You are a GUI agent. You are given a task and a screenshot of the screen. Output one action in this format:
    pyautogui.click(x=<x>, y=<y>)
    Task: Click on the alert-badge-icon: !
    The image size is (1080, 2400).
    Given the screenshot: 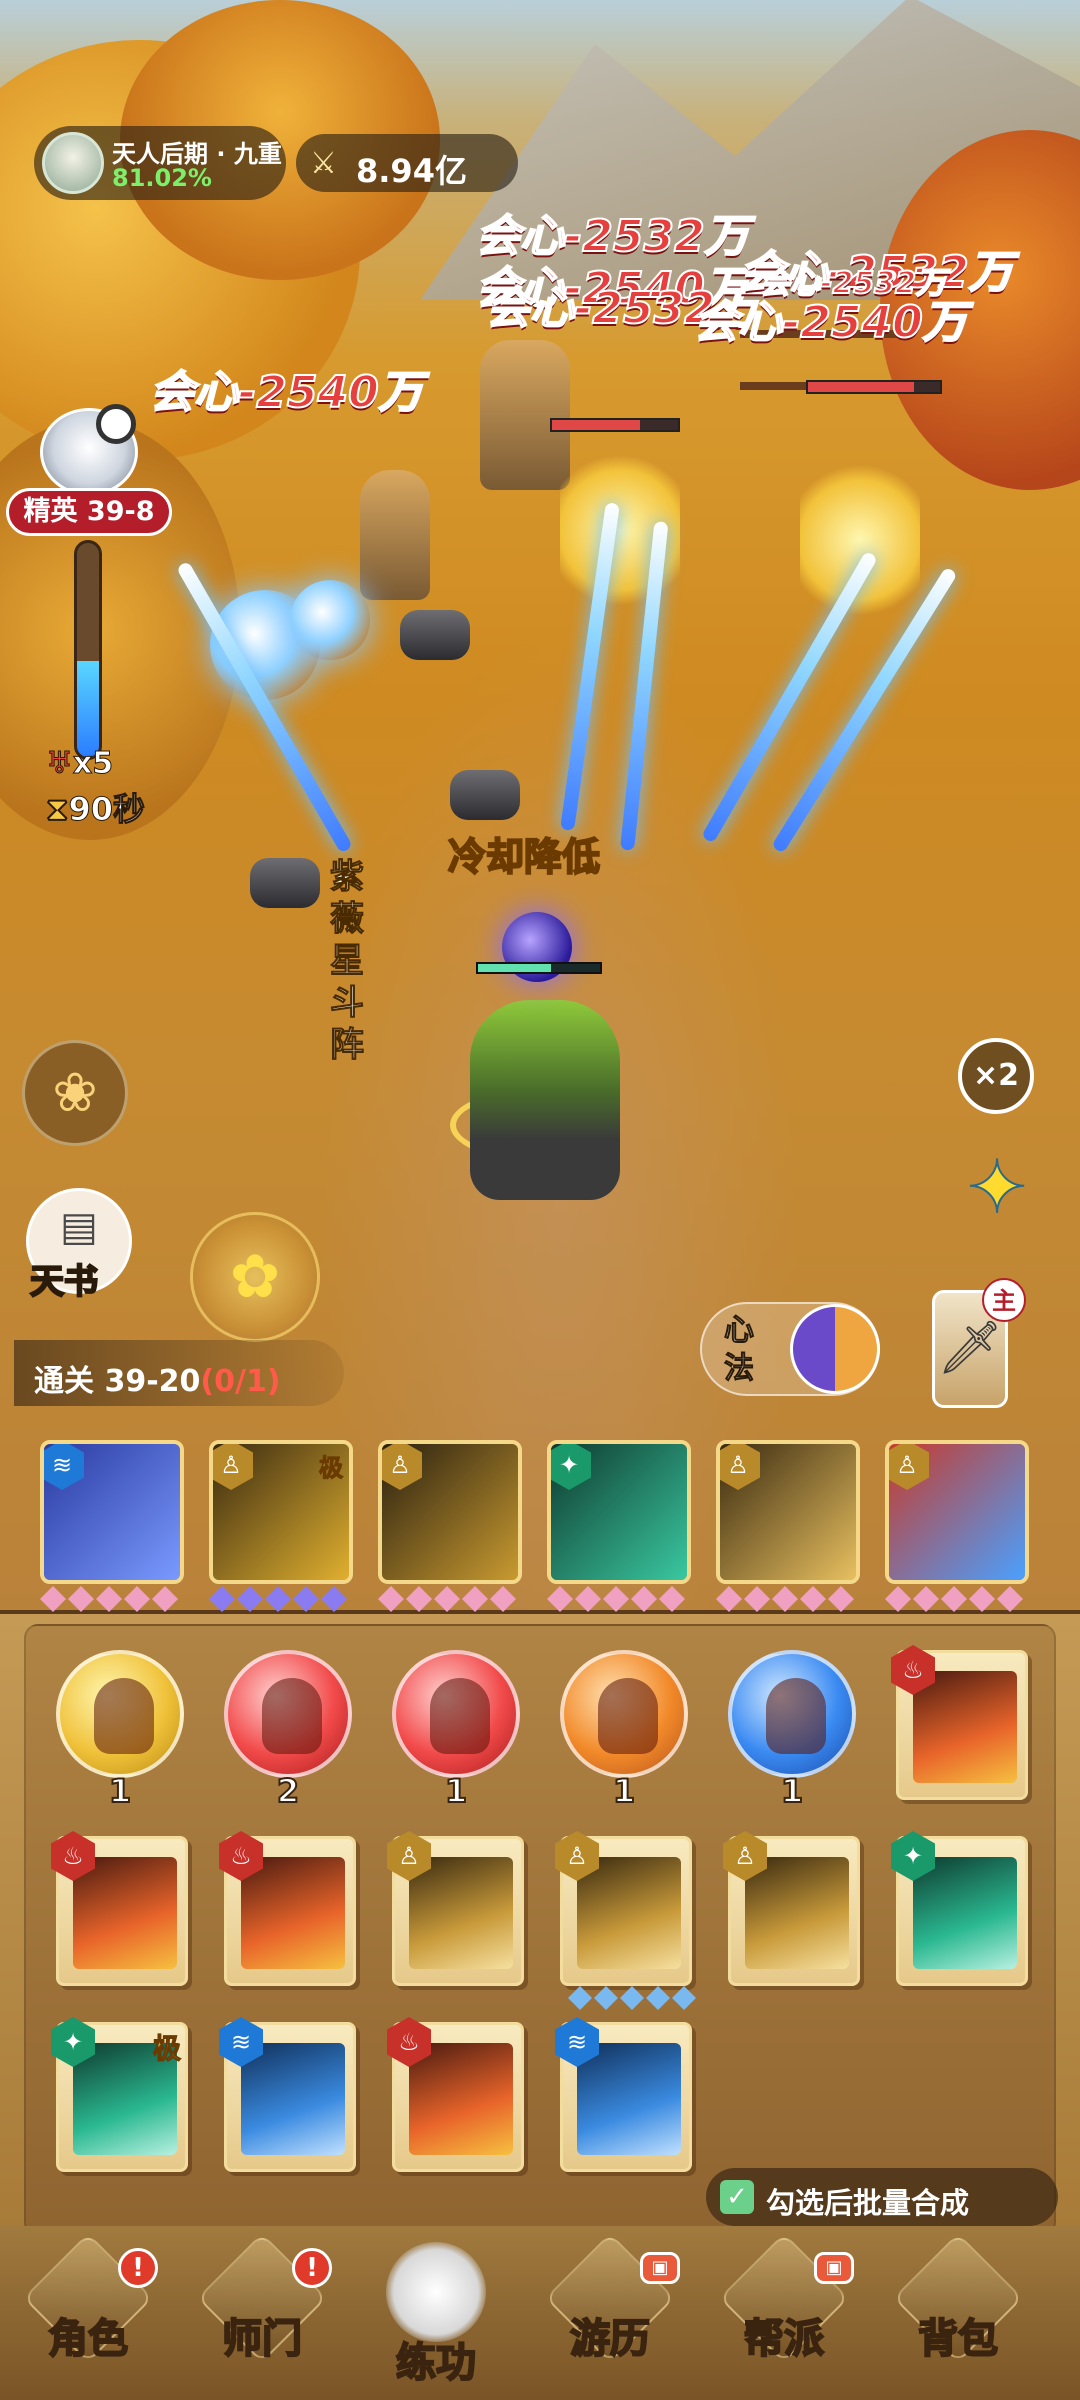 What is the action you would take?
    pyautogui.click(x=138, y=2268)
    